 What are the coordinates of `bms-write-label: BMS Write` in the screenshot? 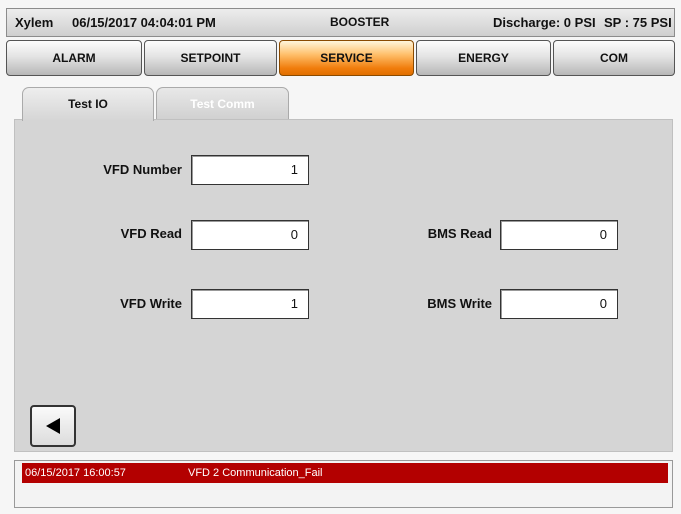 It's located at (459, 303).